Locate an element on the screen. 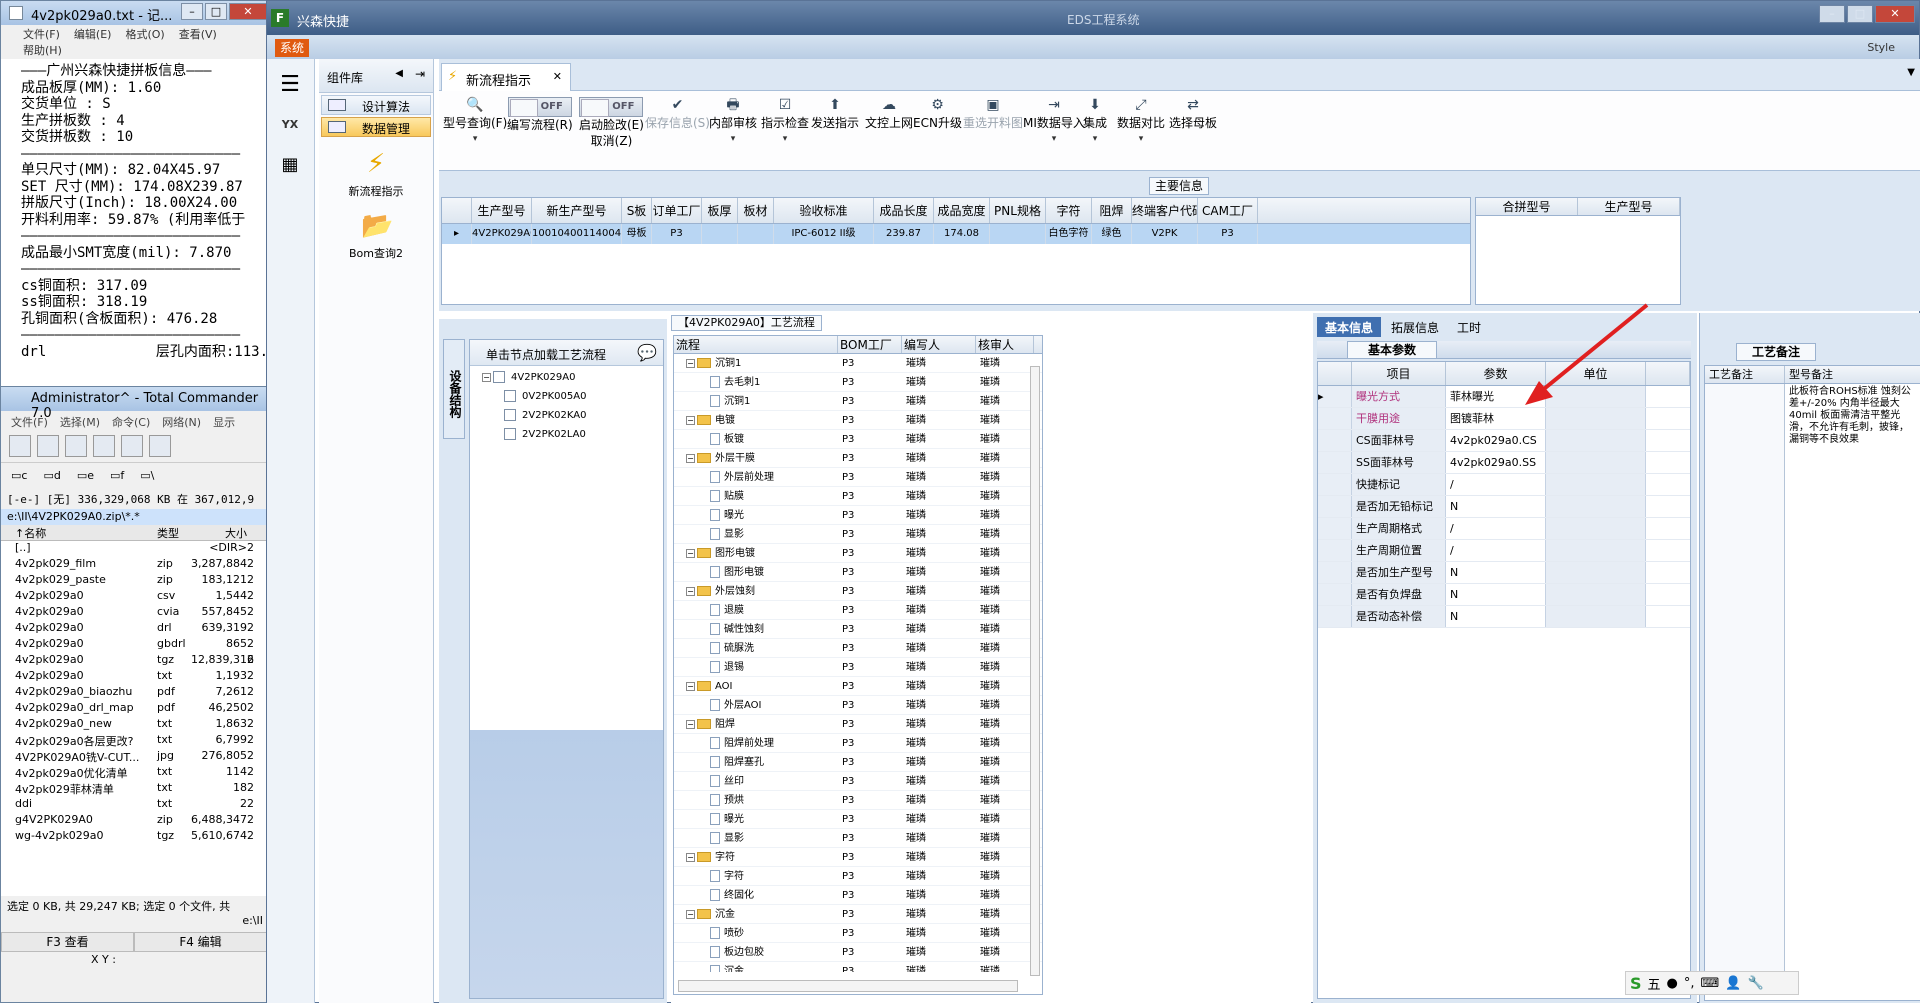 This screenshot has width=1920, height=1003. ime-mode: 五 is located at coordinates (1654, 983).